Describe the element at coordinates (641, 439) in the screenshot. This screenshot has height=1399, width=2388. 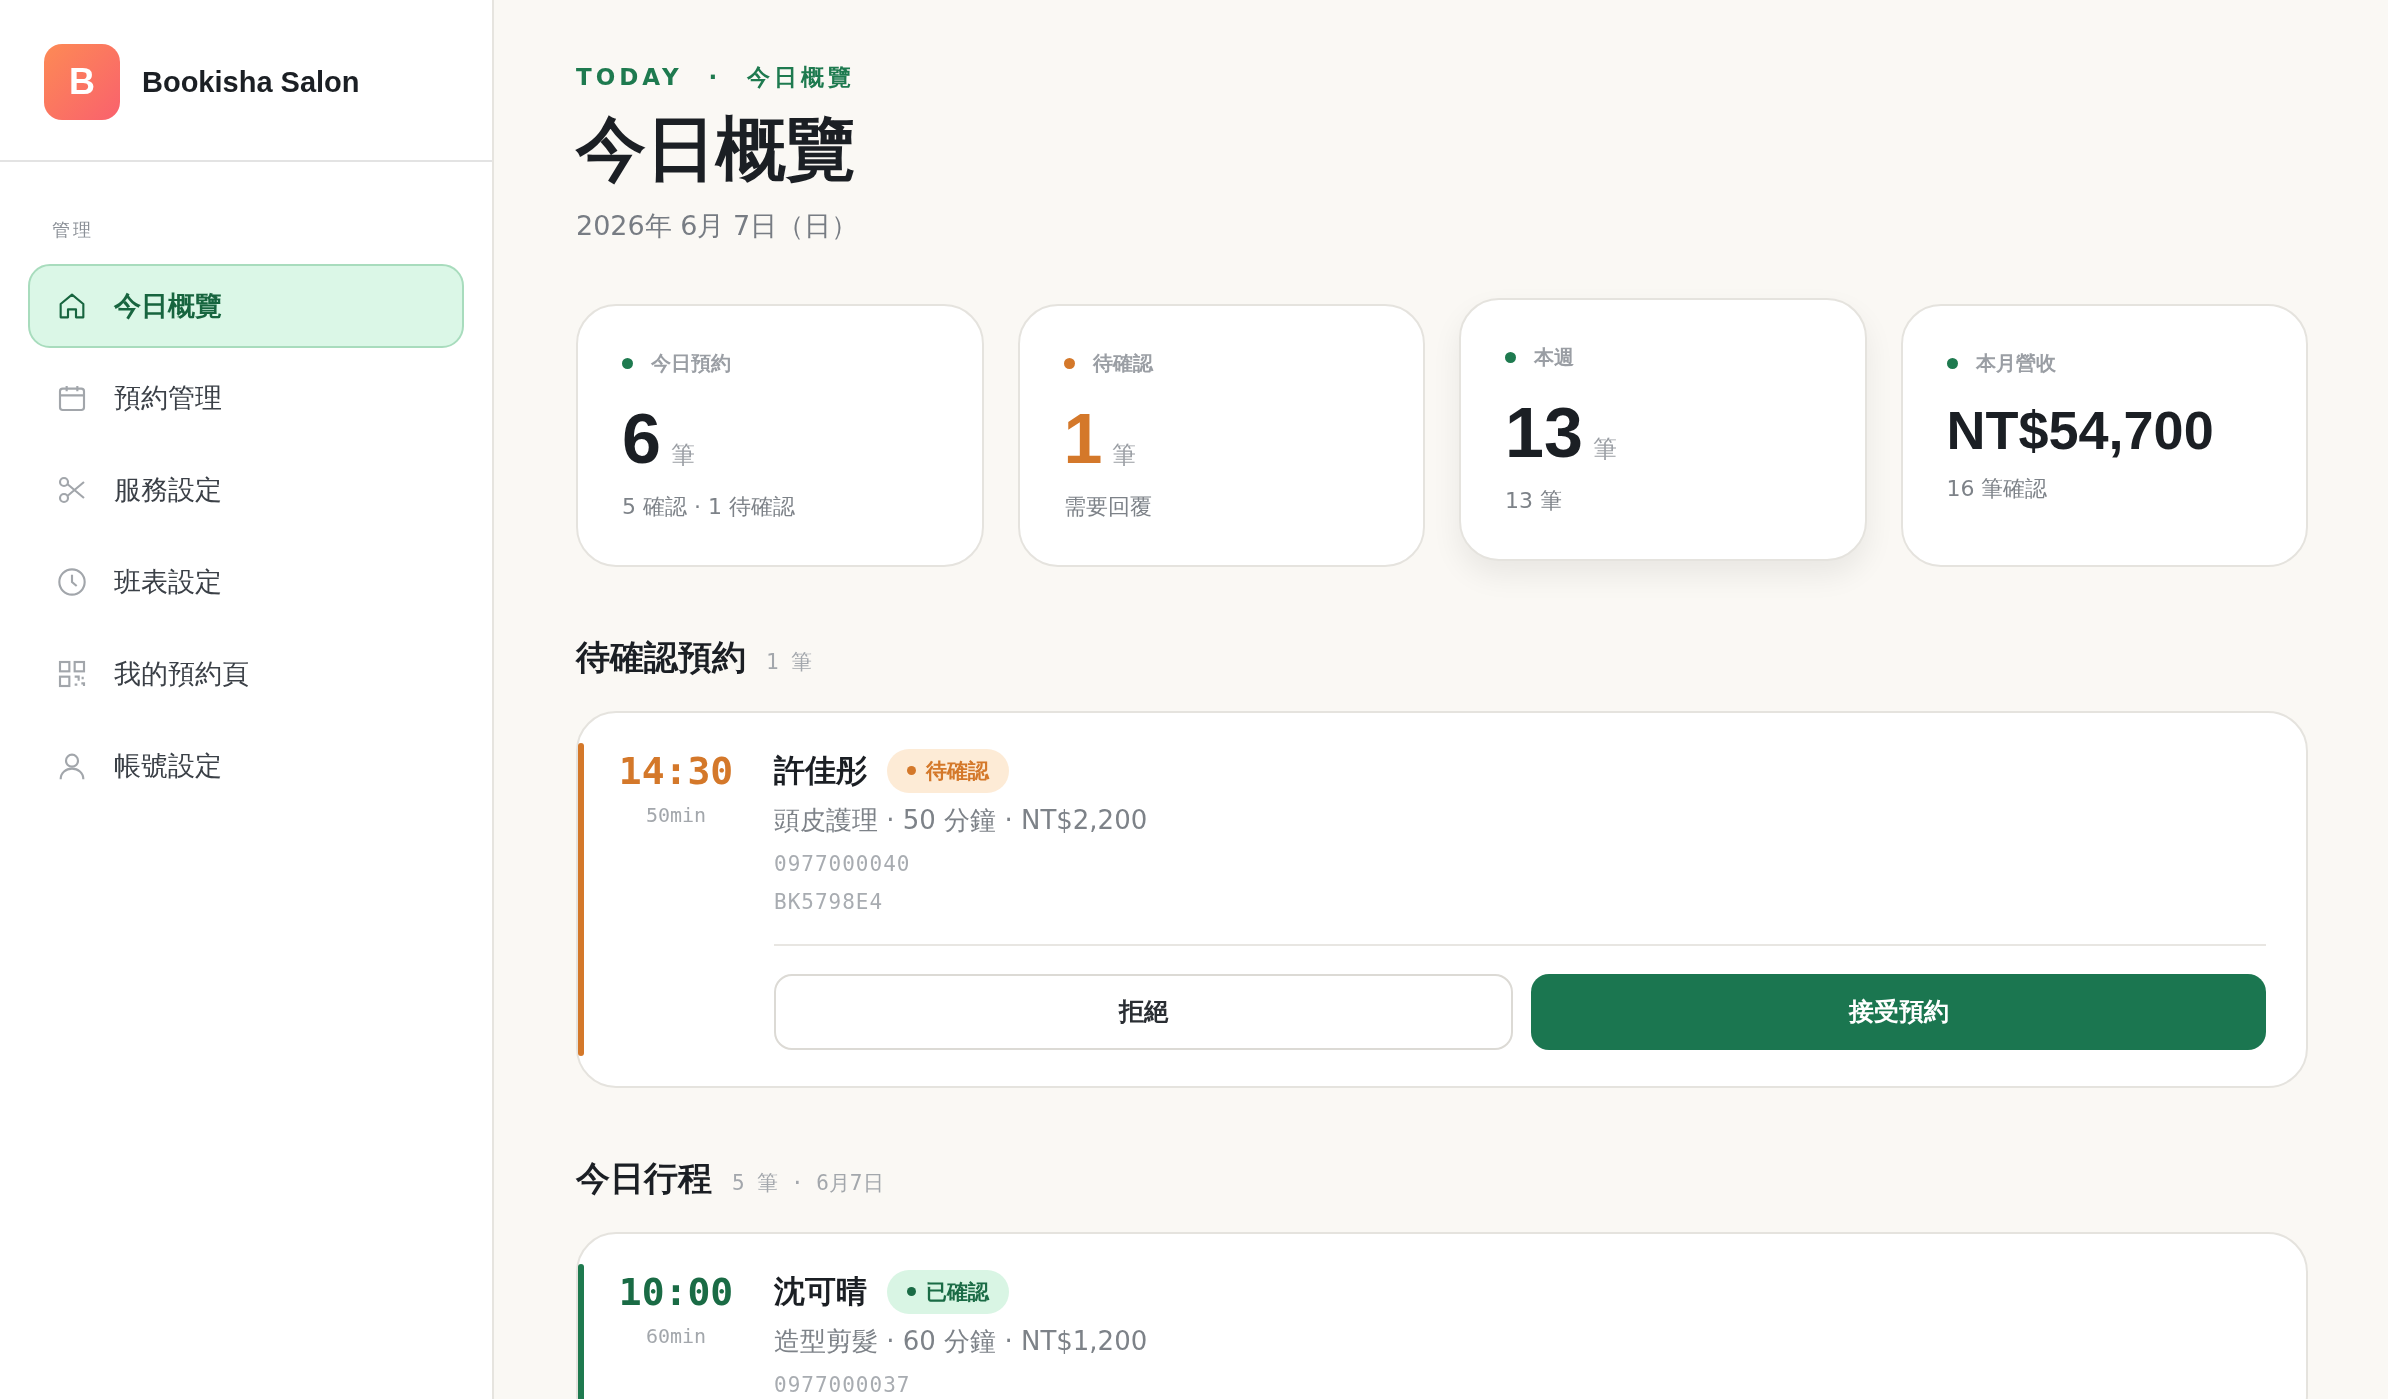
I see `stat-value: 6` at that location.